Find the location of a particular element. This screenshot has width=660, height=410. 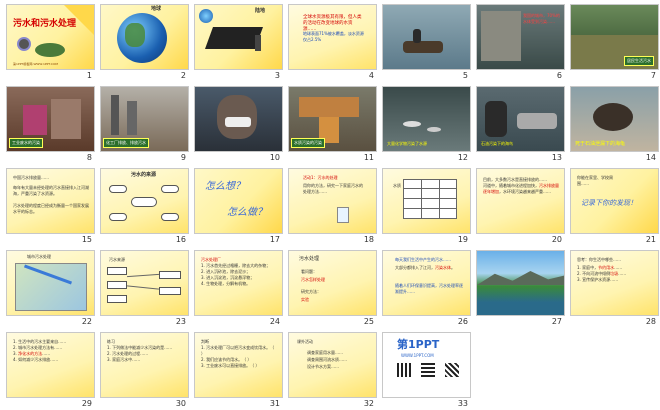

slide-label: 地球 is located at coordinates (156, 9).